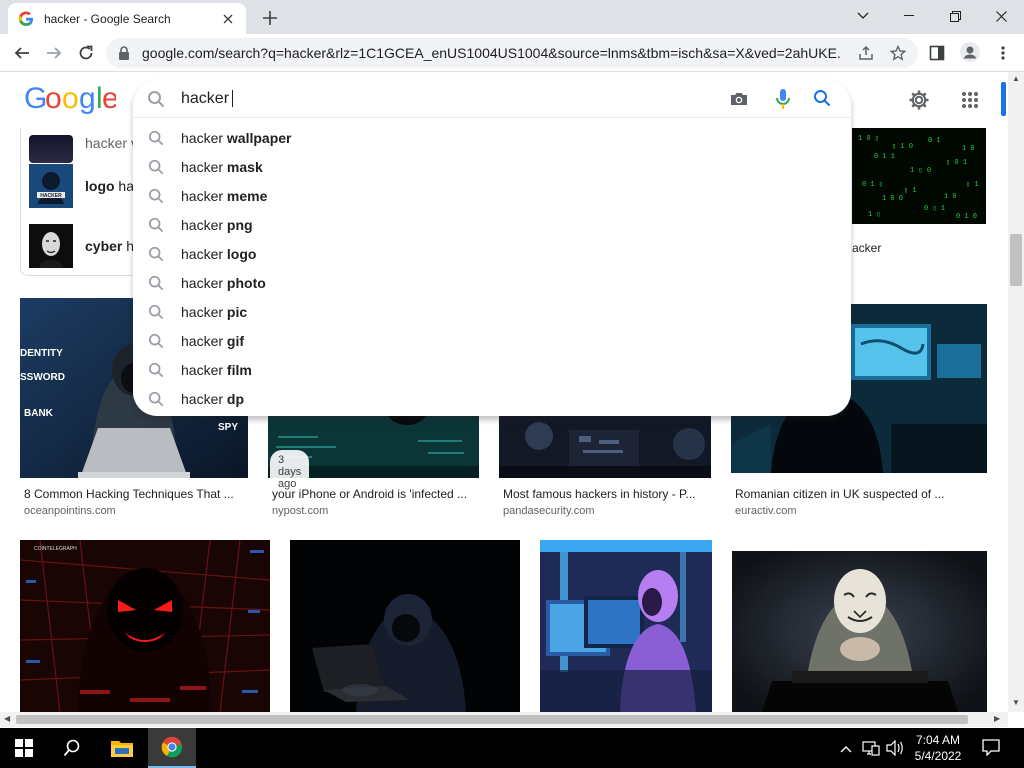 The height and width of the screenshot is (768, 1024). I want to click on related-item: hacker v, so click(85, 142).